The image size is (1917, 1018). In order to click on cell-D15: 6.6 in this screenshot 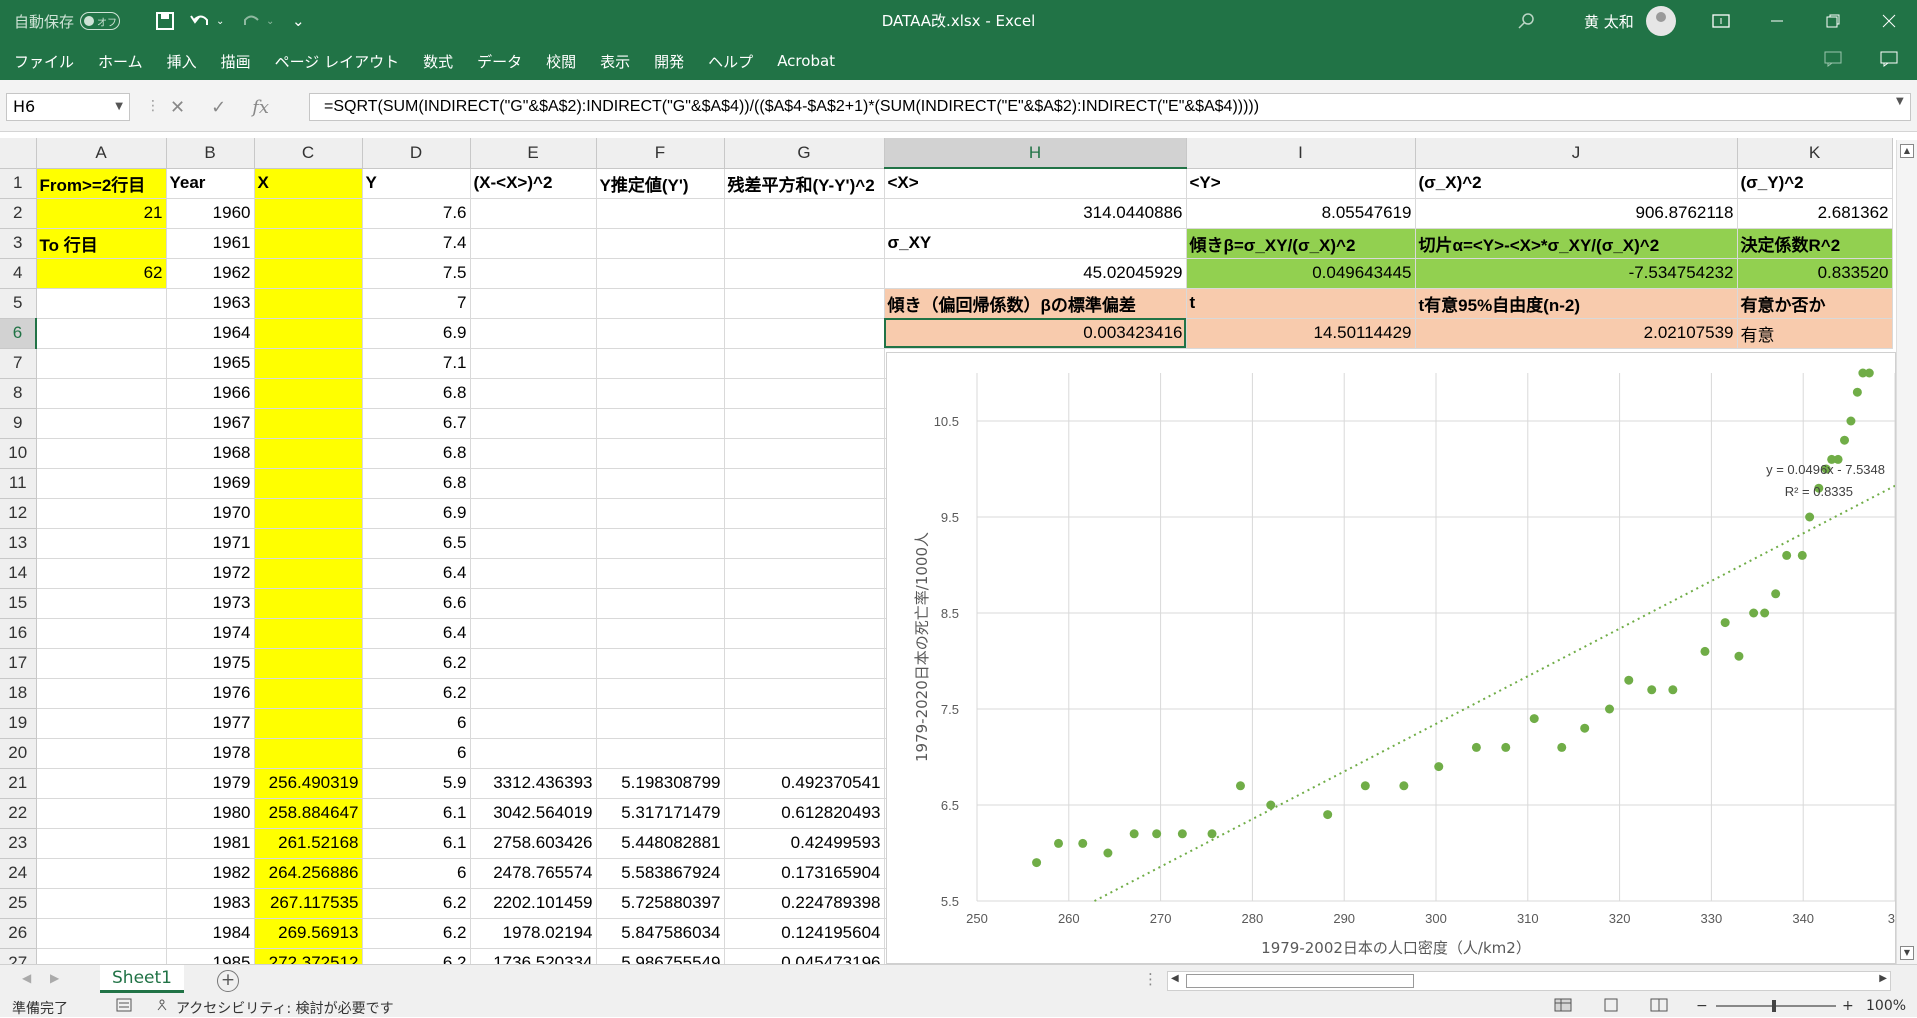, I will do `click(416, 603)`.